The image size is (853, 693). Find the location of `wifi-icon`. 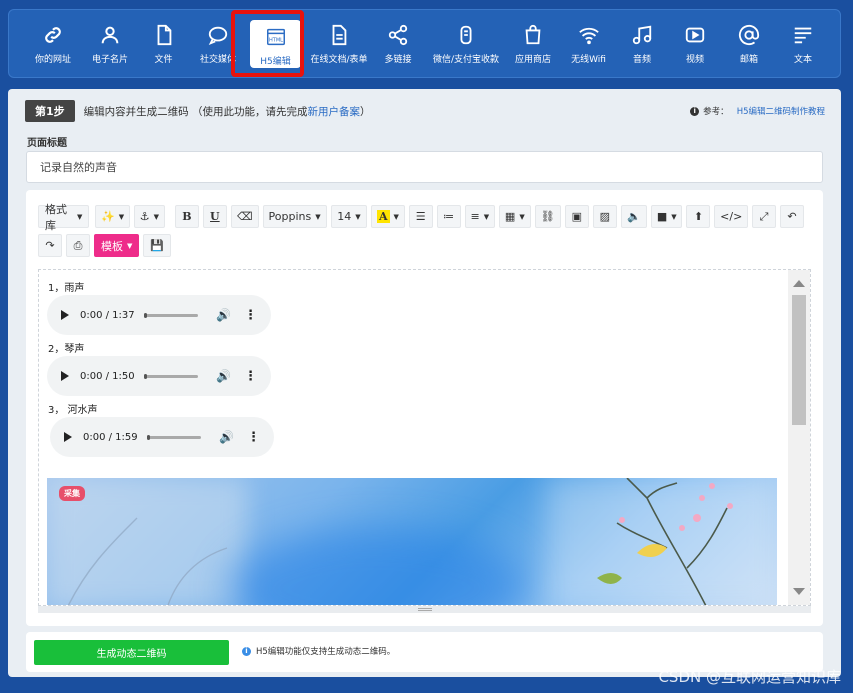

wifi-icon is located at coordinates (589, 35).